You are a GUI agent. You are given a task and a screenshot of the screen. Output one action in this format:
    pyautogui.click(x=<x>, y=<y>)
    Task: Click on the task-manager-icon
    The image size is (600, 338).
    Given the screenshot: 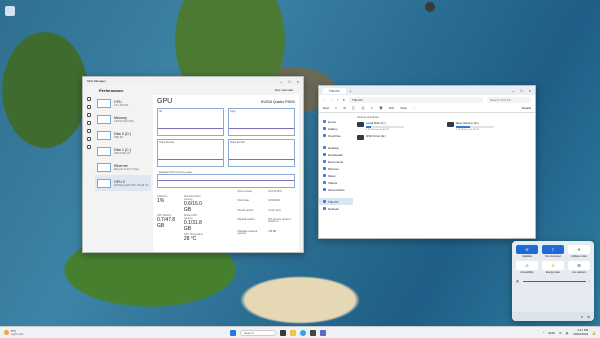 What is the action you would take?
    pyautogui.click(x=323, y=332)
    